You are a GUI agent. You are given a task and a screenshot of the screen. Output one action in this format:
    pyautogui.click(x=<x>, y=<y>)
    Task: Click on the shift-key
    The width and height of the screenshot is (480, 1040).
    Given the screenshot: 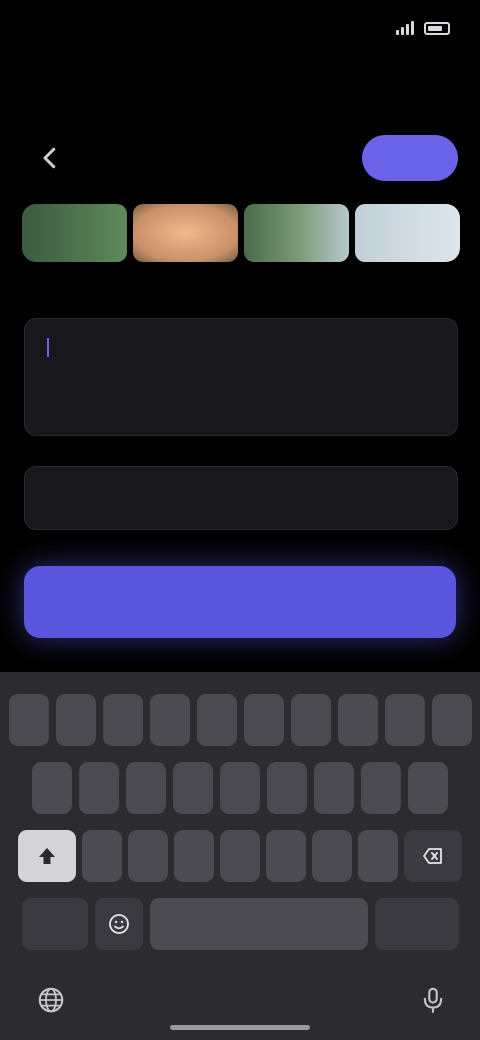 What is the action you would take?
    pyautogui.click(x=47, y=856)
    